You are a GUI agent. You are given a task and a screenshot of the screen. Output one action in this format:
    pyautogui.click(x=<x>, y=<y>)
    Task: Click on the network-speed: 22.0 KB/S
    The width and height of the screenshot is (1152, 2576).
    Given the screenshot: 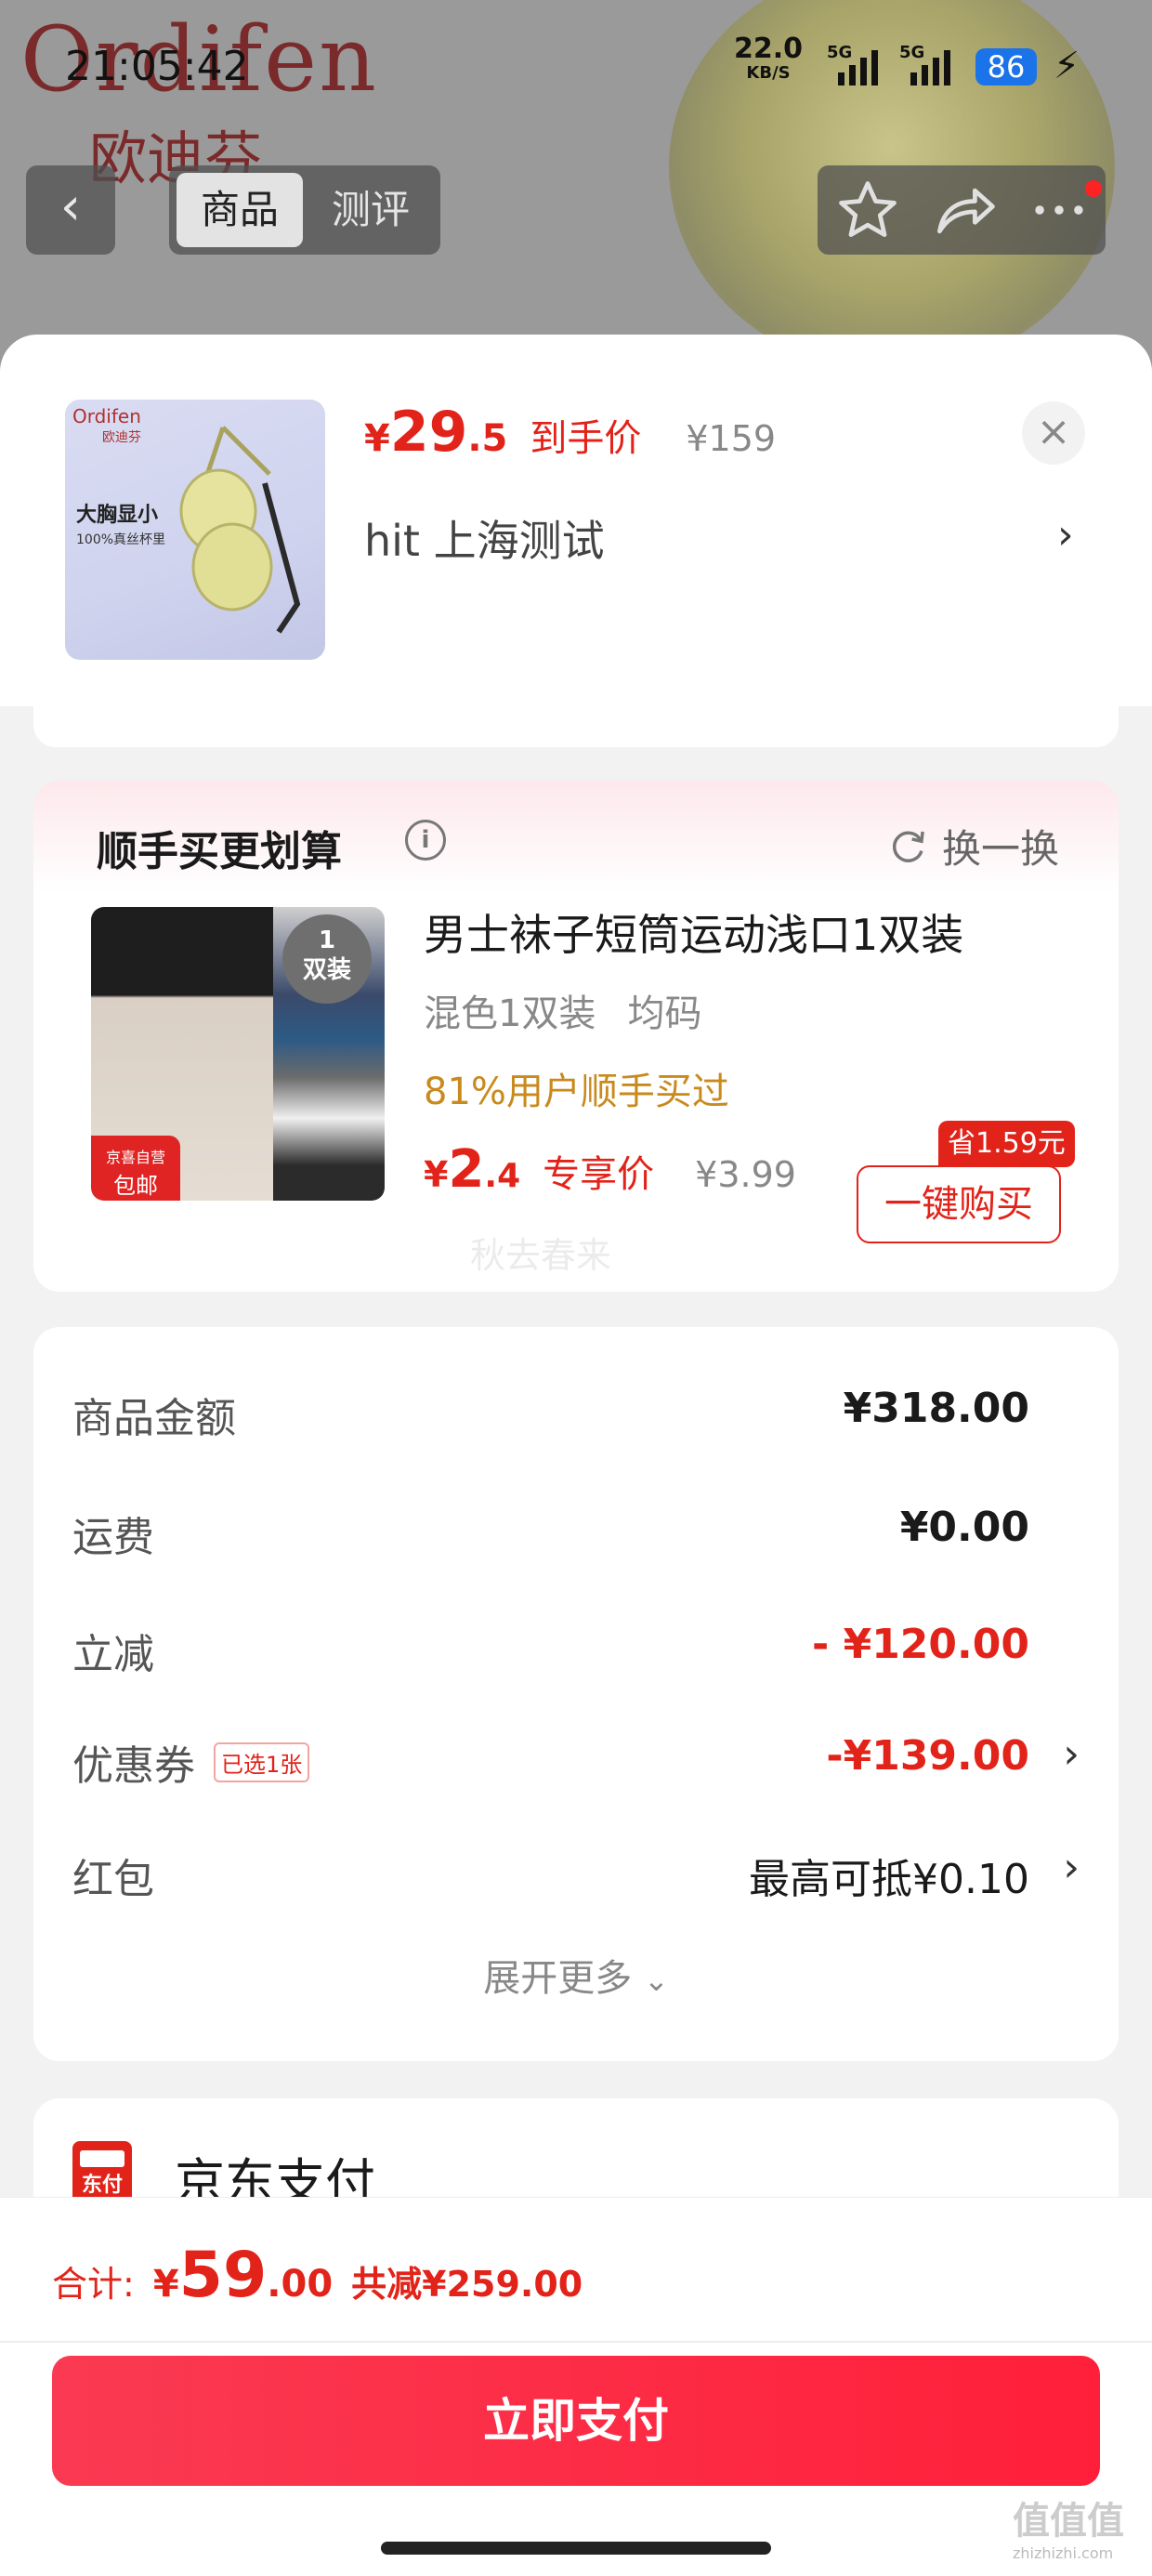 What is the action you would take?
    pyautogui.click(x=769, y=58)
    